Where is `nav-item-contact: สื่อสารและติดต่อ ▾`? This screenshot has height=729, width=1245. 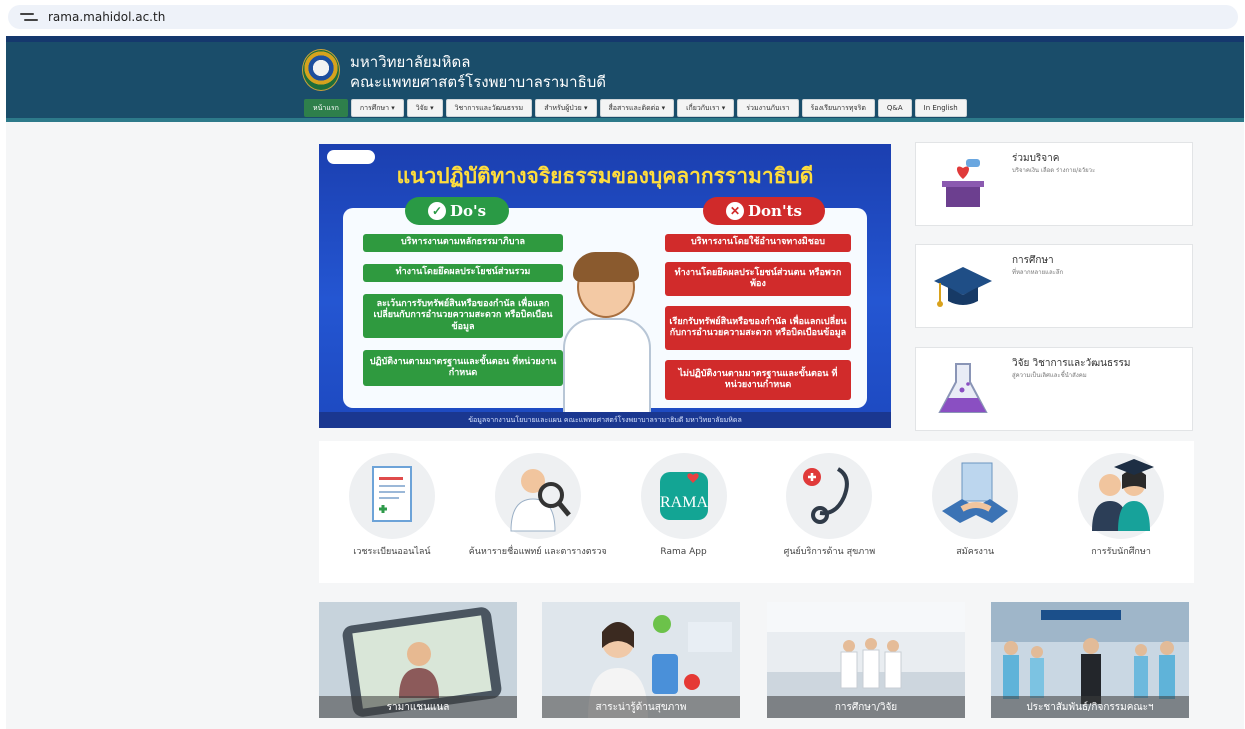 nav-item-contact: สื่อสารและติดต่อ ▾ is located at coordinates (637, 108).